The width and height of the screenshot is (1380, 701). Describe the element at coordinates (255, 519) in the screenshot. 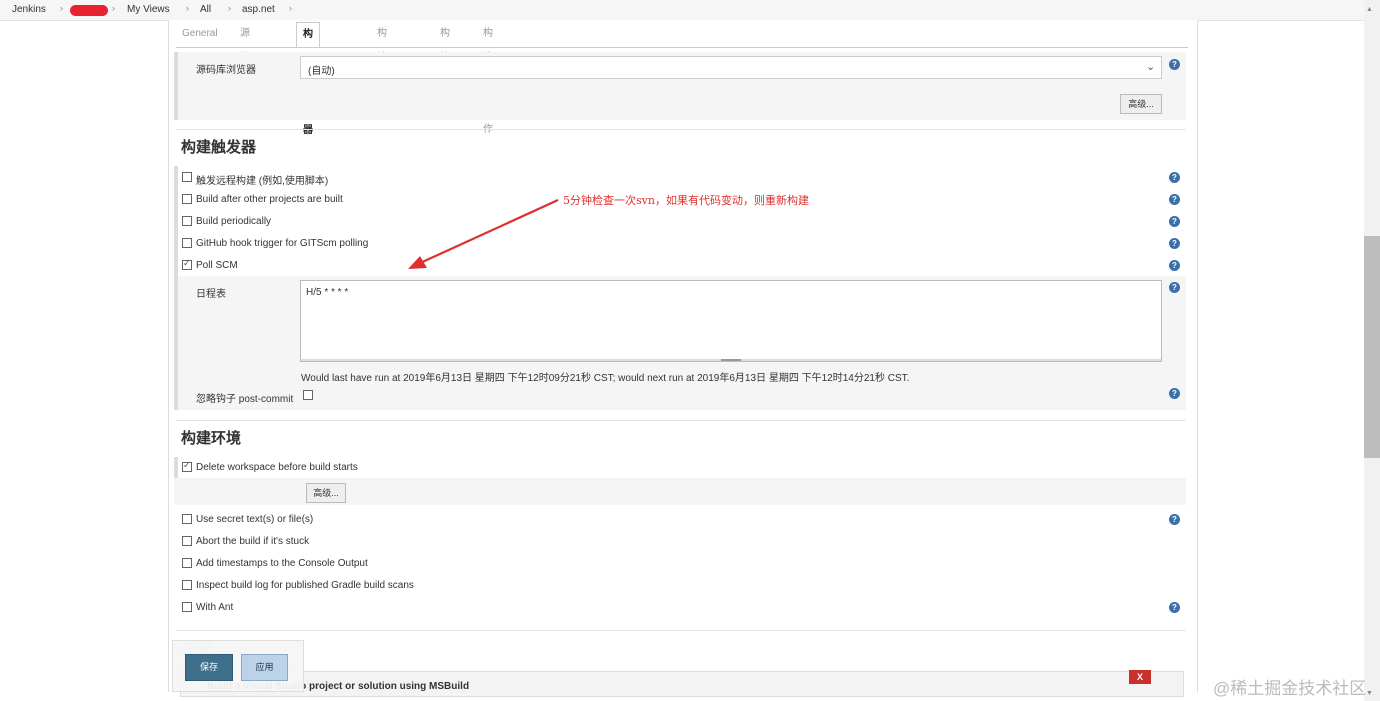

I see `use-secret-label: Use secret text(s) or file(s)` at that location.